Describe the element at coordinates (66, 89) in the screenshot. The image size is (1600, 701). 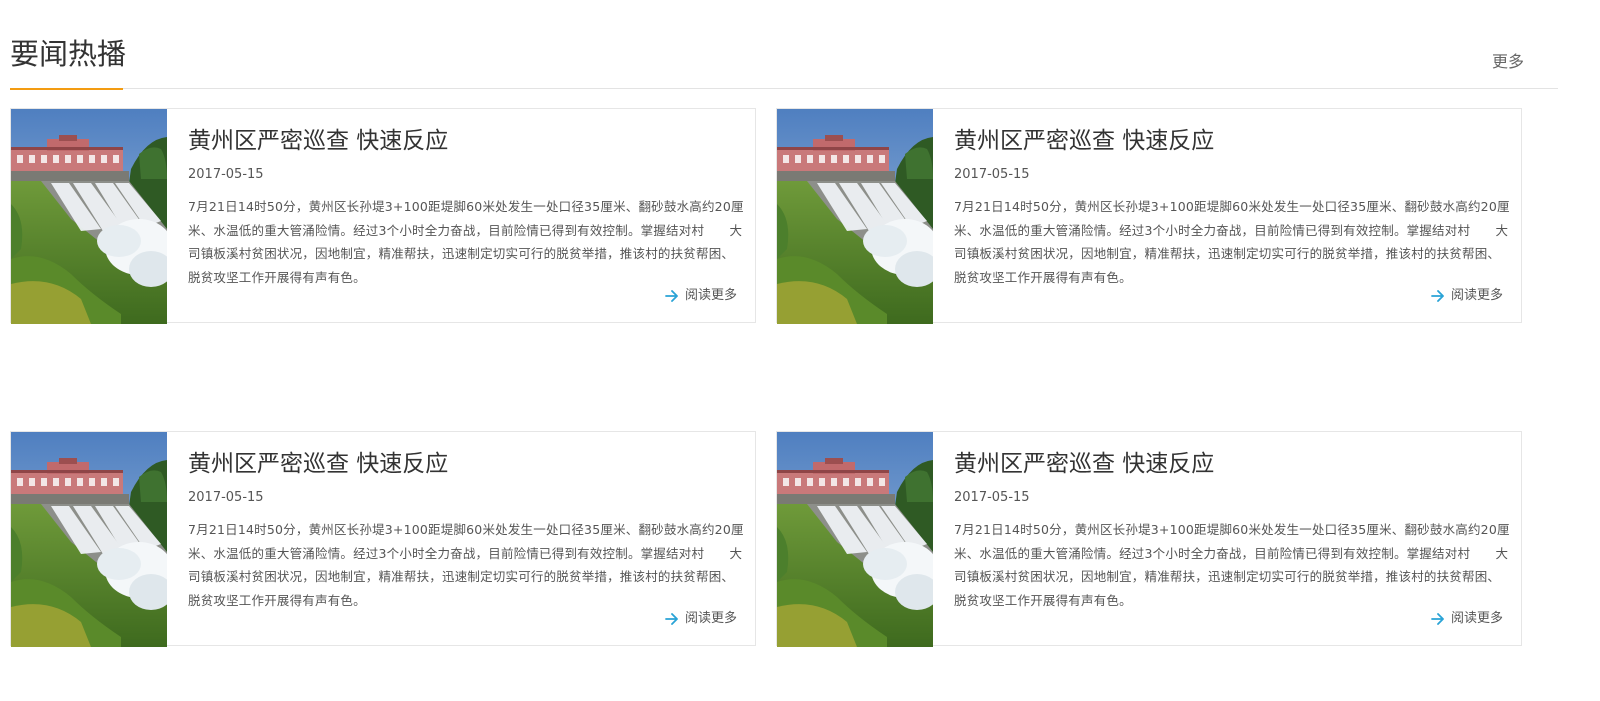
I see `title-underline` at that location.